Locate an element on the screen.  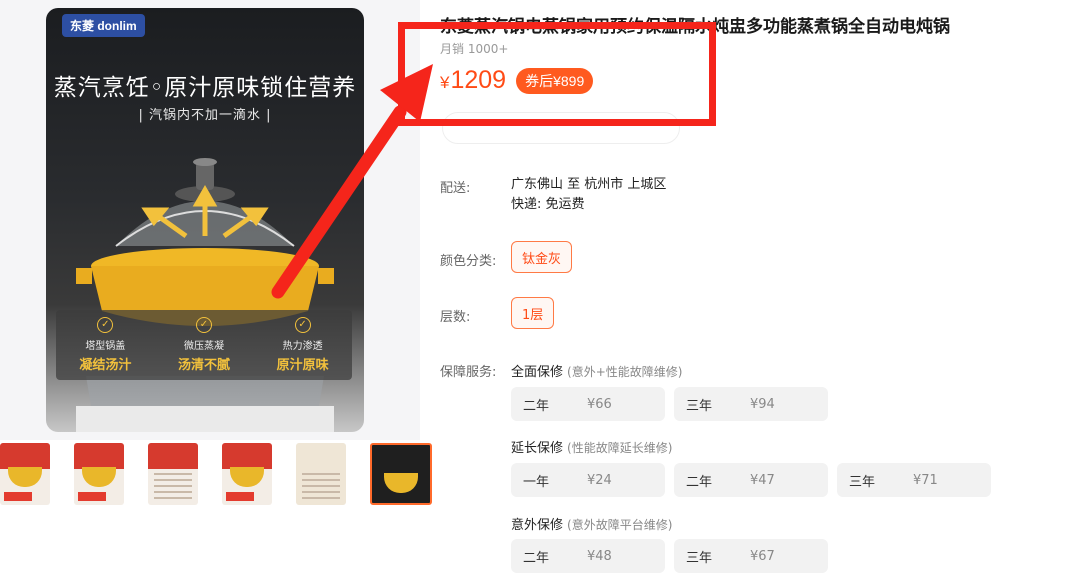
plan-price: ¥48 is located at coordinates (599, 556).